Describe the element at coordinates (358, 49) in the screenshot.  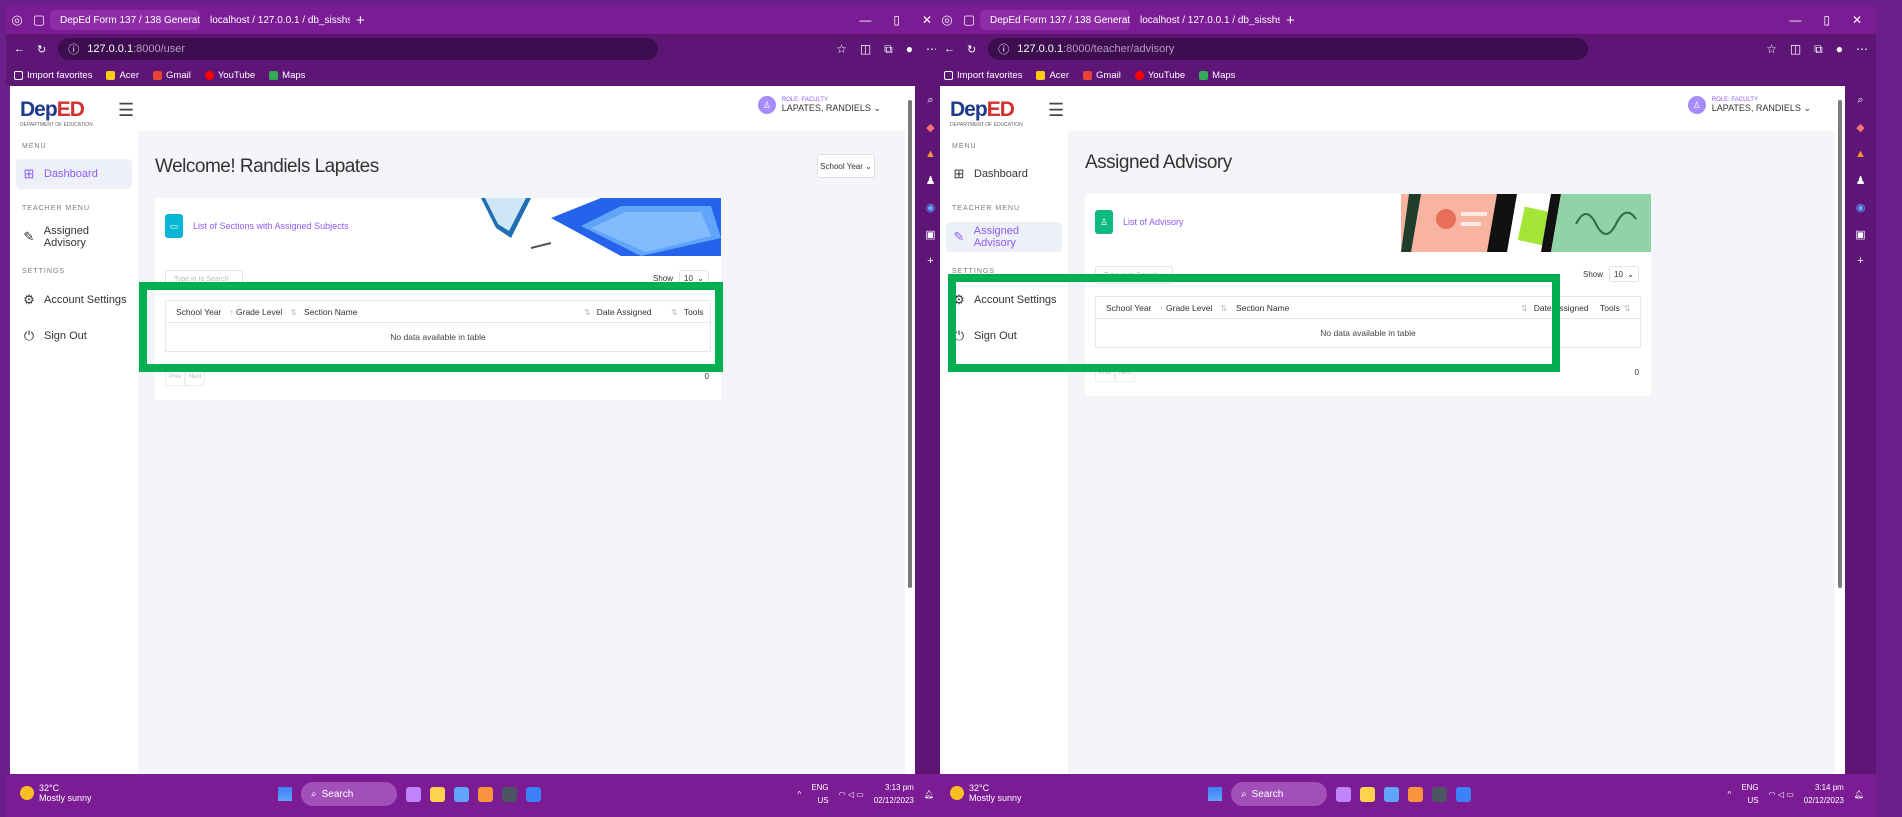
I see `url-field: ⓘ 127.0.0.1:8000/user` at that location.